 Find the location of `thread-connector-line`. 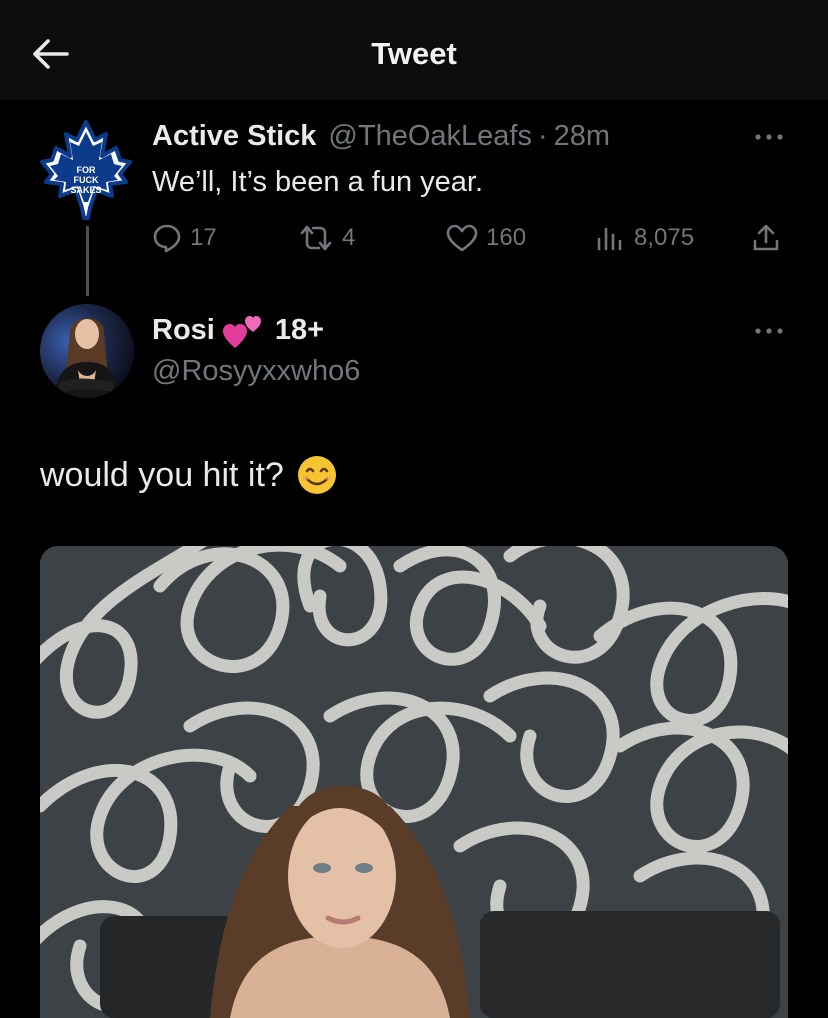

thread-connector-line is located at coordinates (87, 261).